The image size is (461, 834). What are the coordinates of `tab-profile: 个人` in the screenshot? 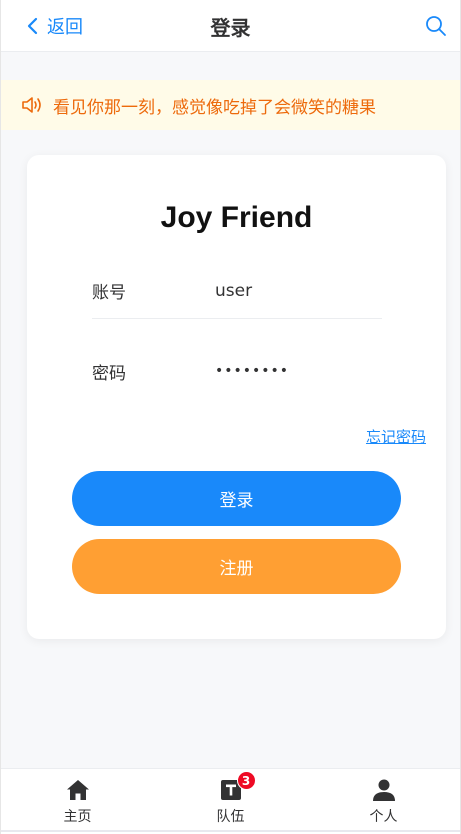 It's located at (383, 801).